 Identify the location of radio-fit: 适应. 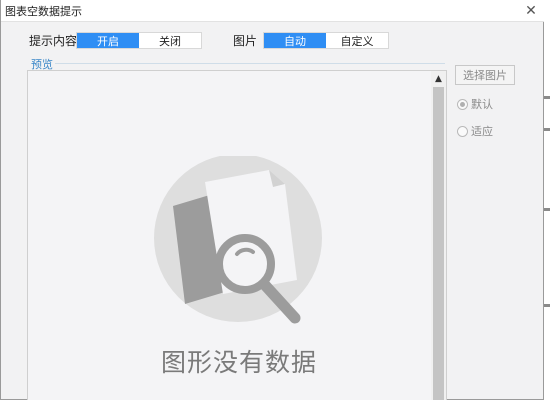
(475, 131).